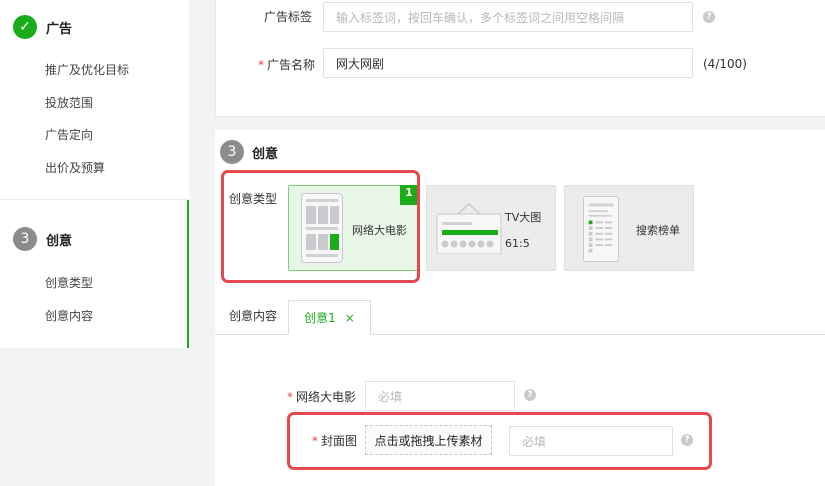 Image resolution: width=825 pixels, height=486 pixels. I want to click on movie-input: 必填, so click(440, 396).